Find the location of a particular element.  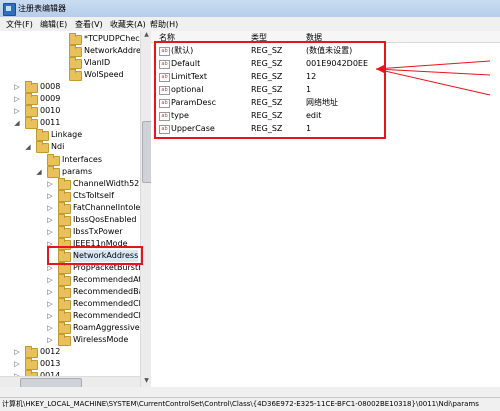

tree-item-label: Ndi is located at coordinates (58, 147).